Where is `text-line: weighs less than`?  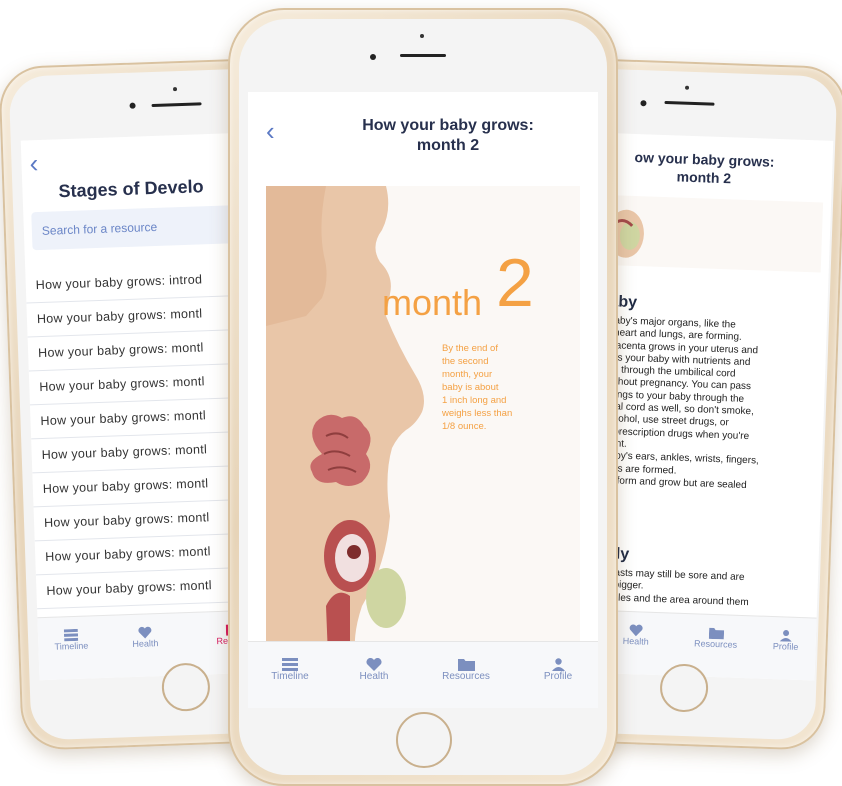 text-line: weighs less than is located at coordinates (477, 413).